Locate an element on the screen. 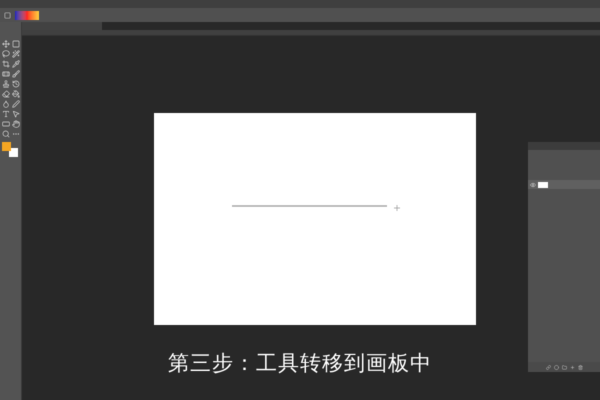 The height and width of the screenshot is (400, 600). tool-preset-icon is located at coordinates (7, 15).